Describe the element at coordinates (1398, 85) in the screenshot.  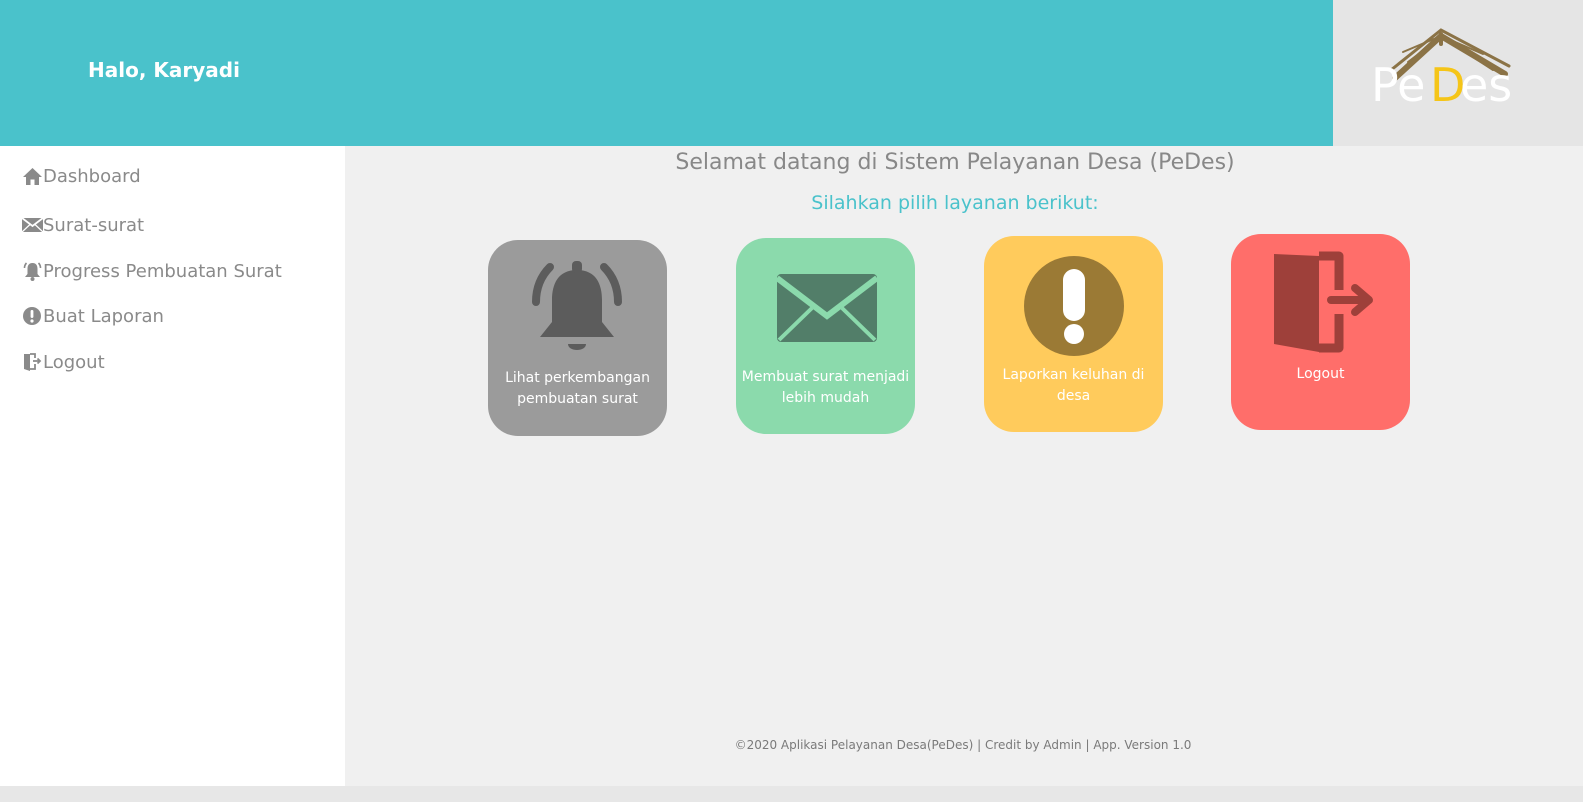
I see `svg-text: Pe` at that location.